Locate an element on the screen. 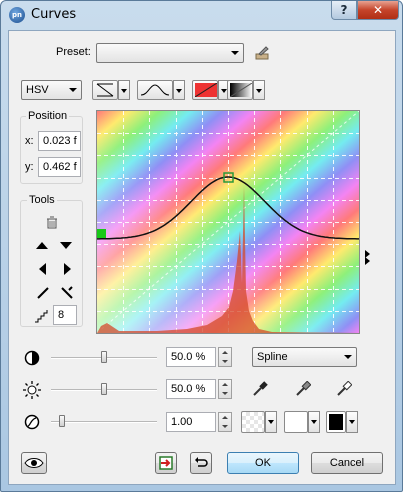 The width and height of the screenshot is (403, 492). gradient-button is located at coordinates (240, 90).